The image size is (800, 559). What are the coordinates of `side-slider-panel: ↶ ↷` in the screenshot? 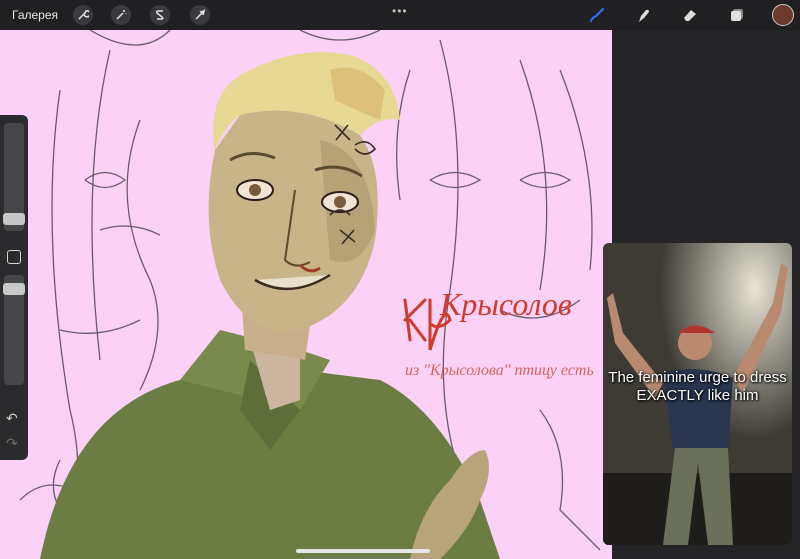 It's located at (14, 287).